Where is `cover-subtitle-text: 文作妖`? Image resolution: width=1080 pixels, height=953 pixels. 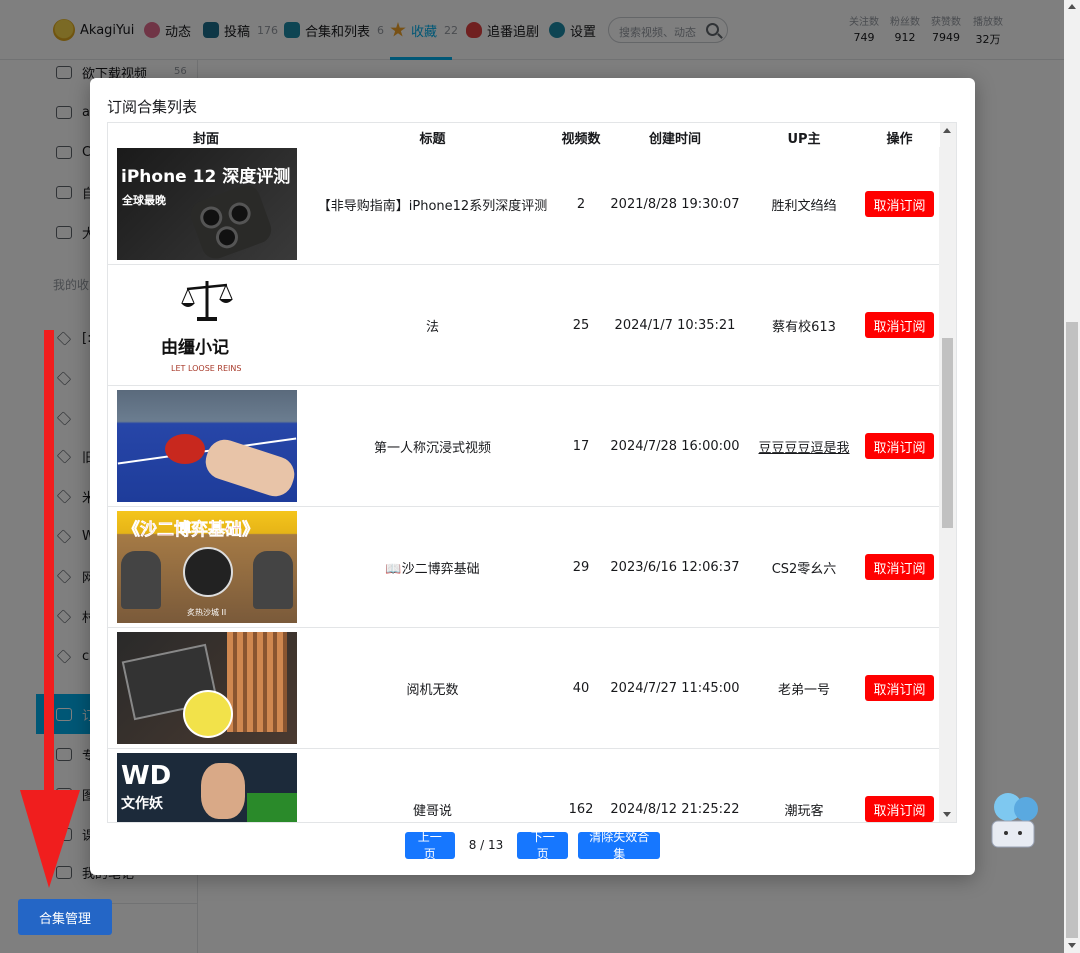 cover-subtitle-text: 文作妖 is located at coordinates (142, 803).